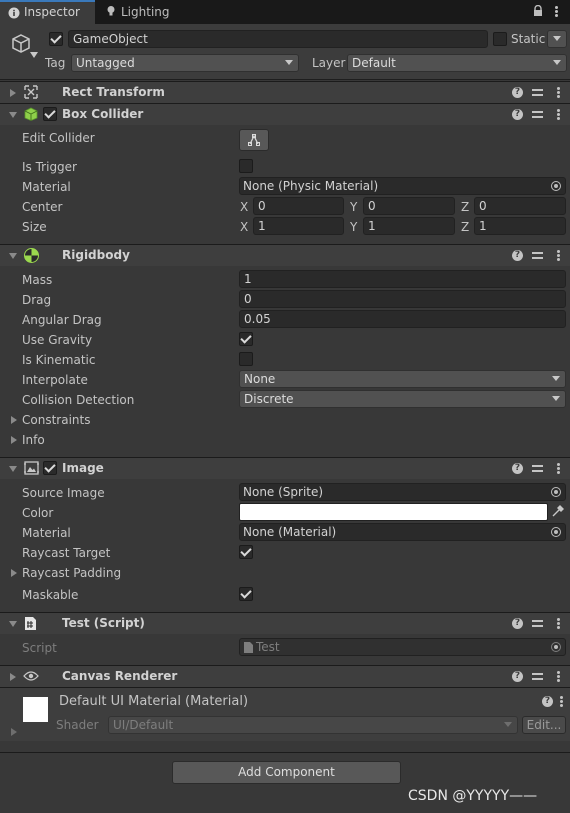 This screenshot has height=813, width=570. Describe the element at coordinates (268, 647) in the screenshot. I see `script-value: Test` at that location.